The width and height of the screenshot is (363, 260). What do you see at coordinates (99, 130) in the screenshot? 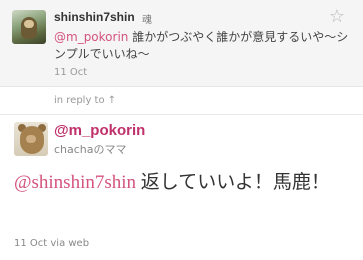
I see `author-screen-name: @m_pokorin` at bounding box center [99, 130].